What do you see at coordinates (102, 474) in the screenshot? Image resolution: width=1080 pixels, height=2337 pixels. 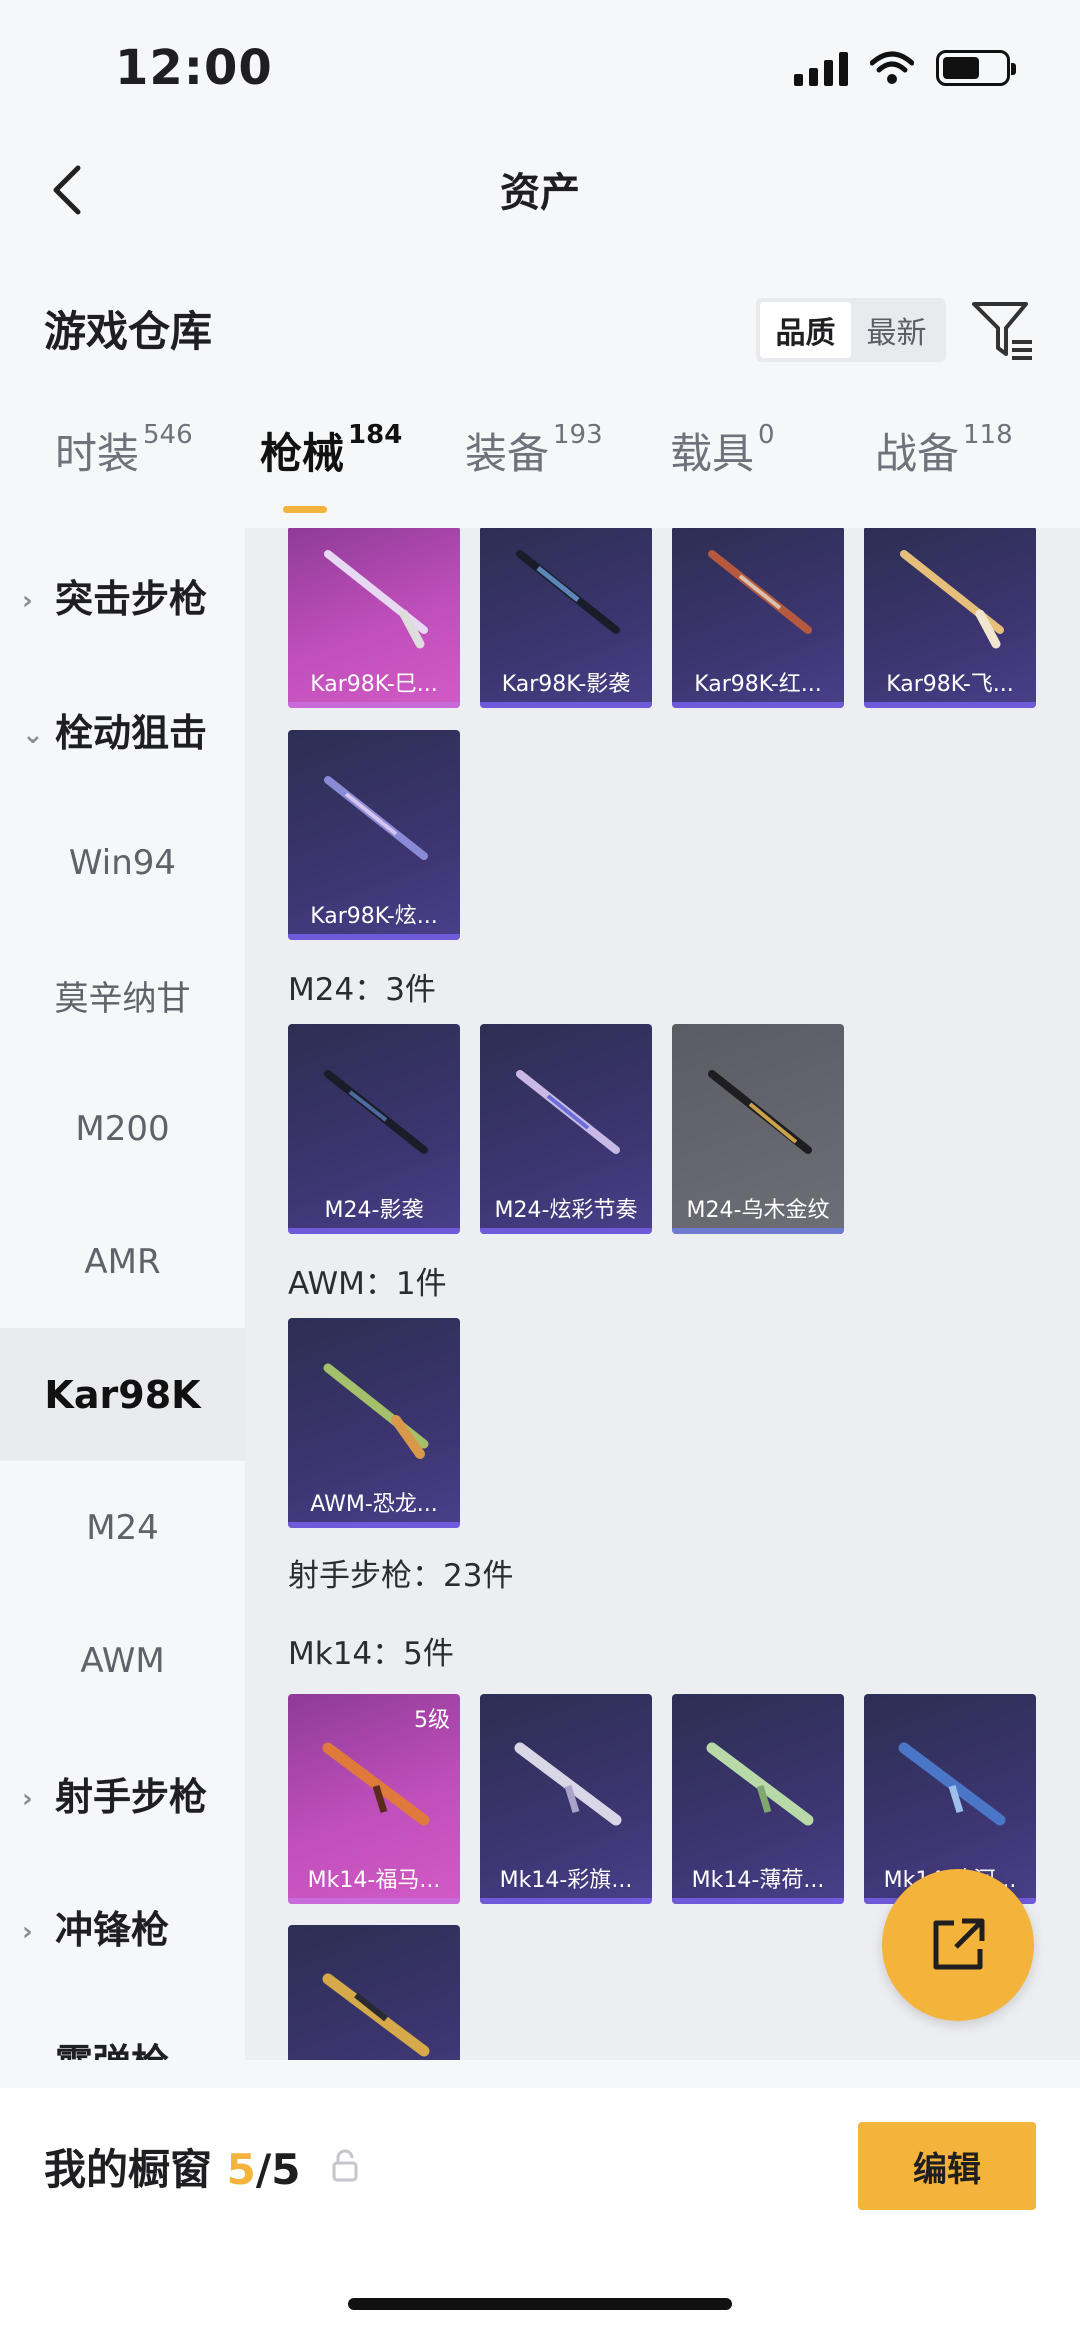 I see `tab-fashion: 时装 546` at bounding box center [102, 474].